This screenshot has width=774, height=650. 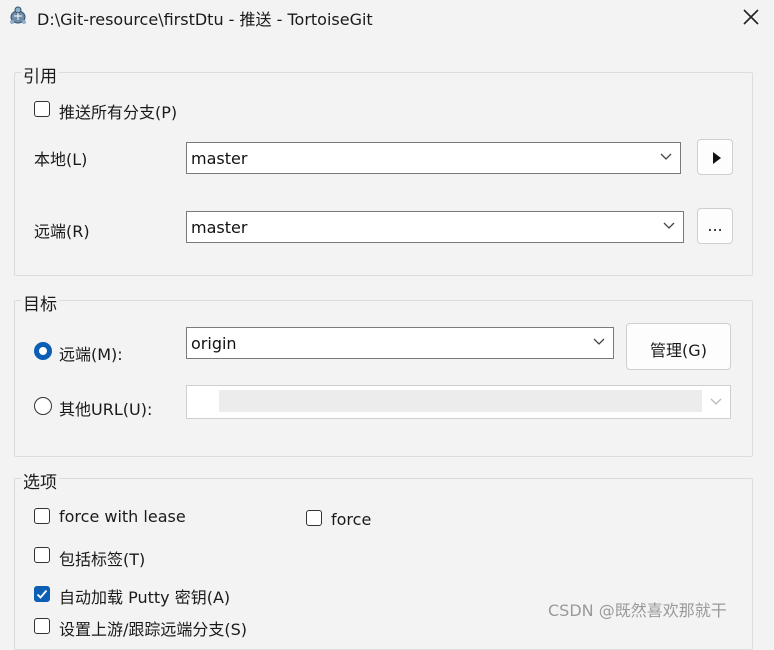 I want to click on remote-label: 远端(R), so click(x=62, y=231).